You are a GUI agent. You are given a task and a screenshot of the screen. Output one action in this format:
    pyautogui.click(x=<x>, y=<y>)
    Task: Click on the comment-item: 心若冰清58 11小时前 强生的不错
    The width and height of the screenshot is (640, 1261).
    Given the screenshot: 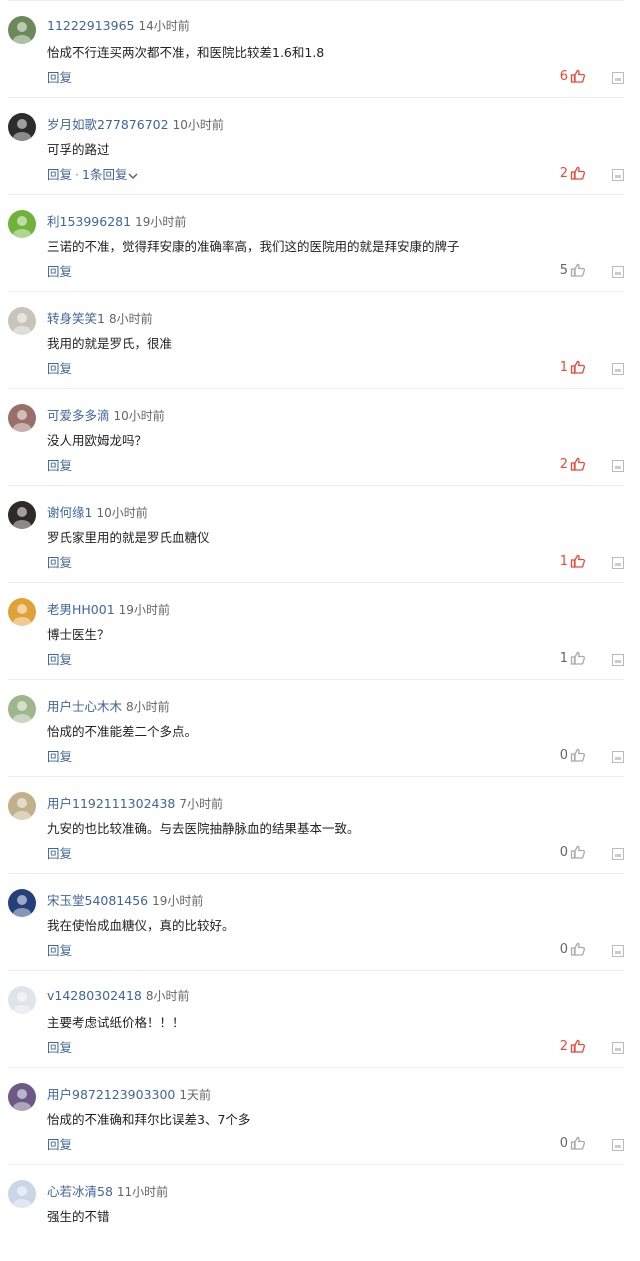 What is the action you would take?
    pyautogui.click(x=316, y=1213)
    